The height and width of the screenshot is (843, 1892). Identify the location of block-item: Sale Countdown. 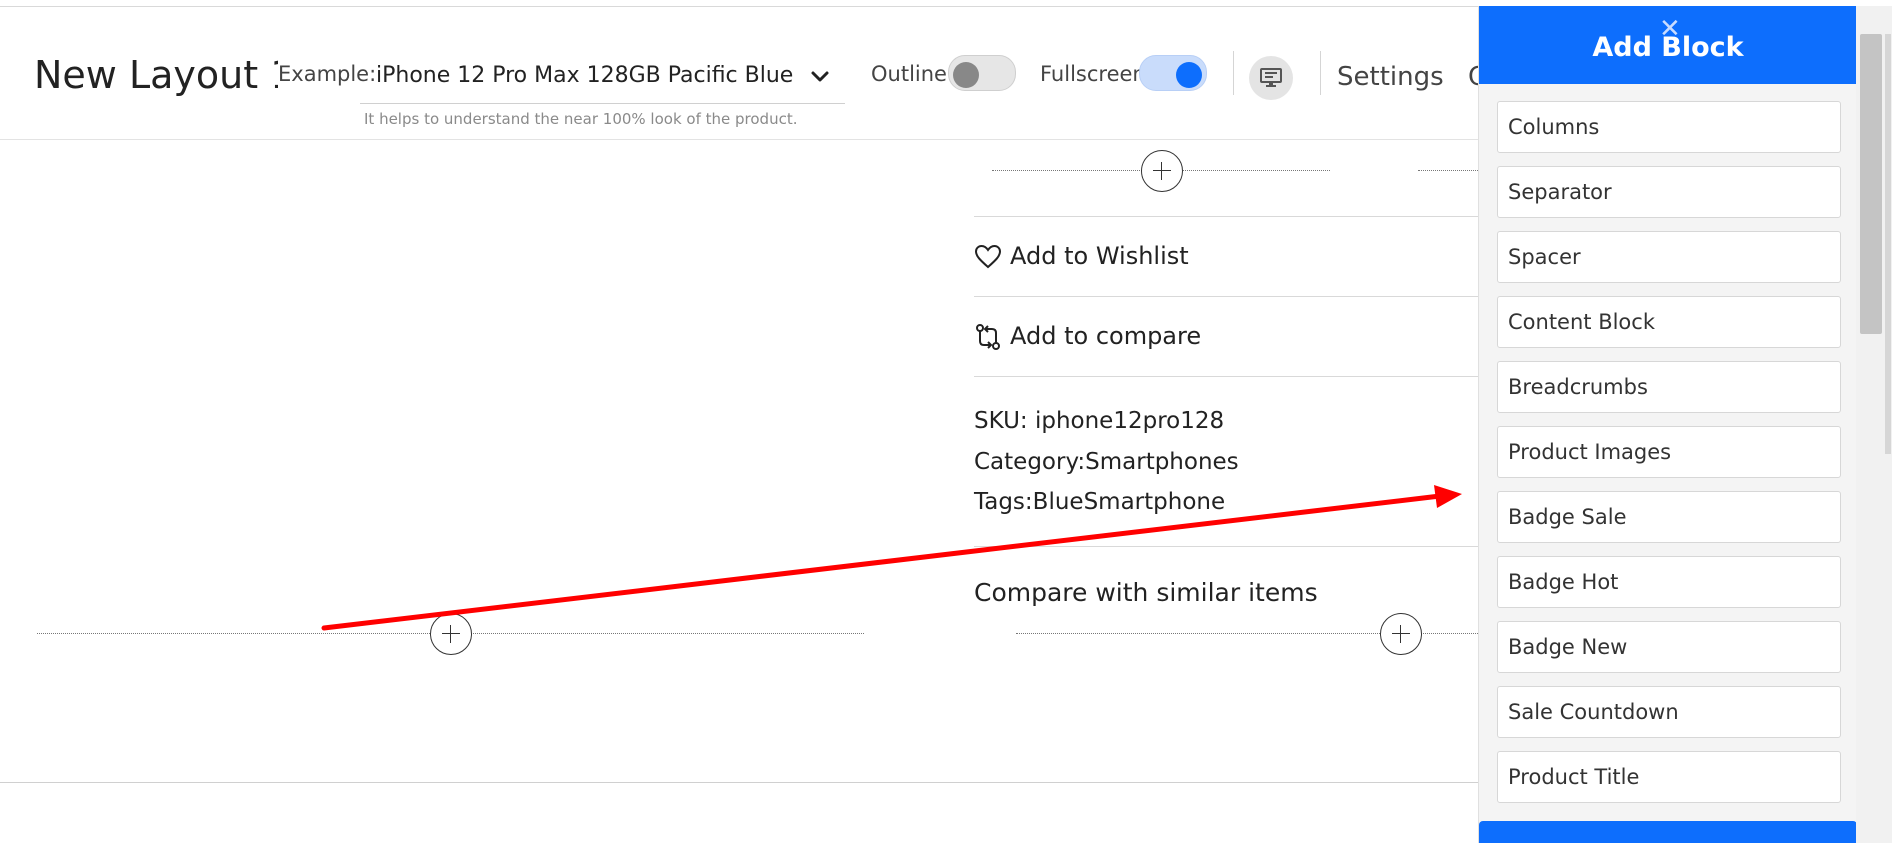
(1669, 712).